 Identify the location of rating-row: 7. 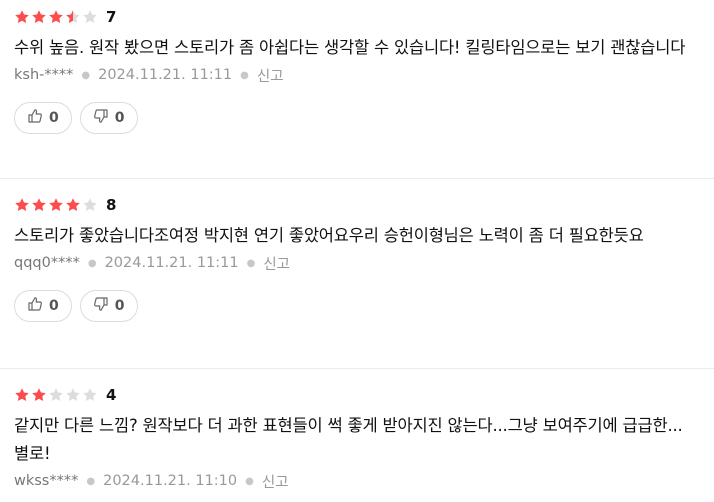
(357, 17).